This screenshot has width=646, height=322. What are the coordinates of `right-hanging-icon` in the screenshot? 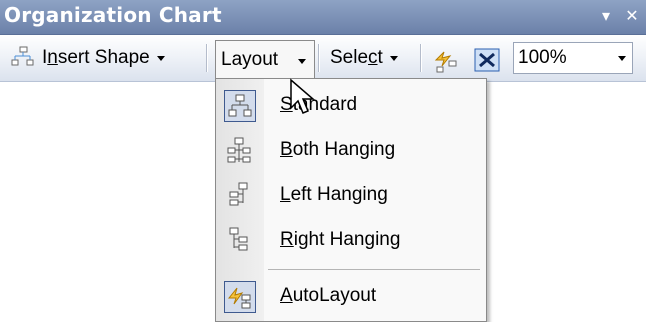 It's located at (239, 240).